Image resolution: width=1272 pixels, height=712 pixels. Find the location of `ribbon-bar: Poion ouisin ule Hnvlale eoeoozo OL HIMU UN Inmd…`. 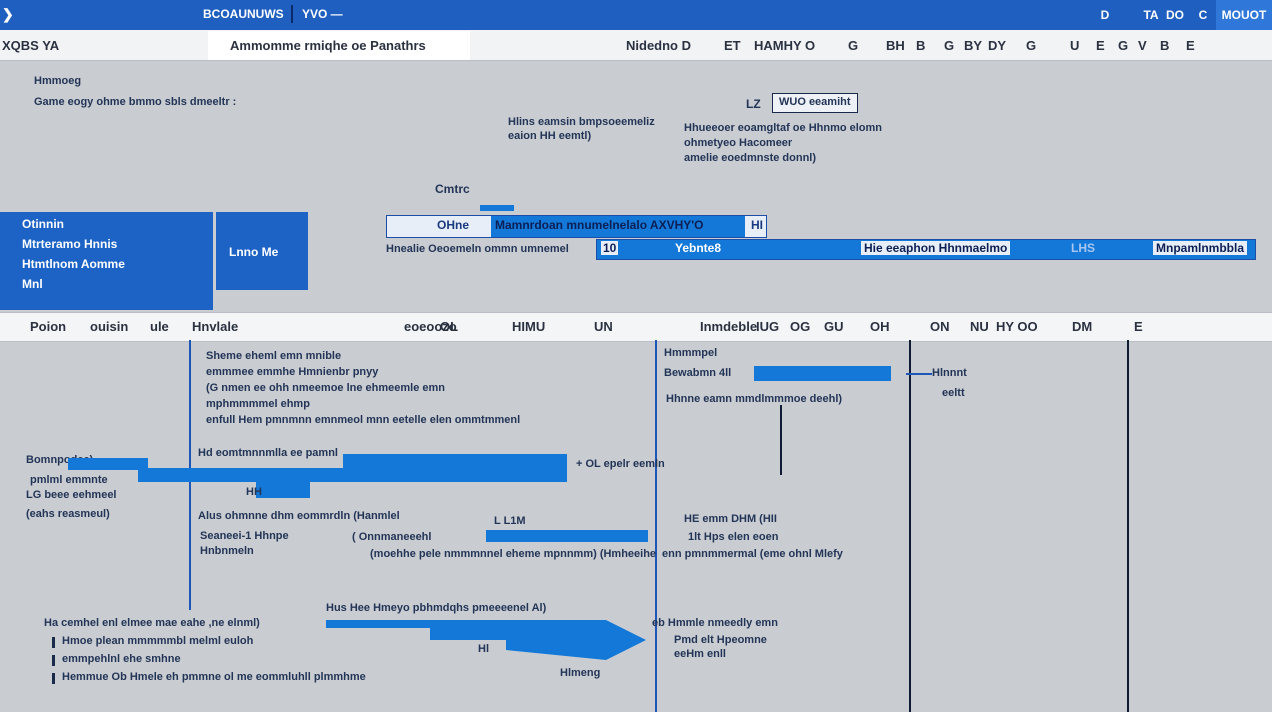

ribbon-bar: Poion ouisin ule Hnvlale eoeoozo OL HIMU UN Inmd… is located at coordinates (636, 327).